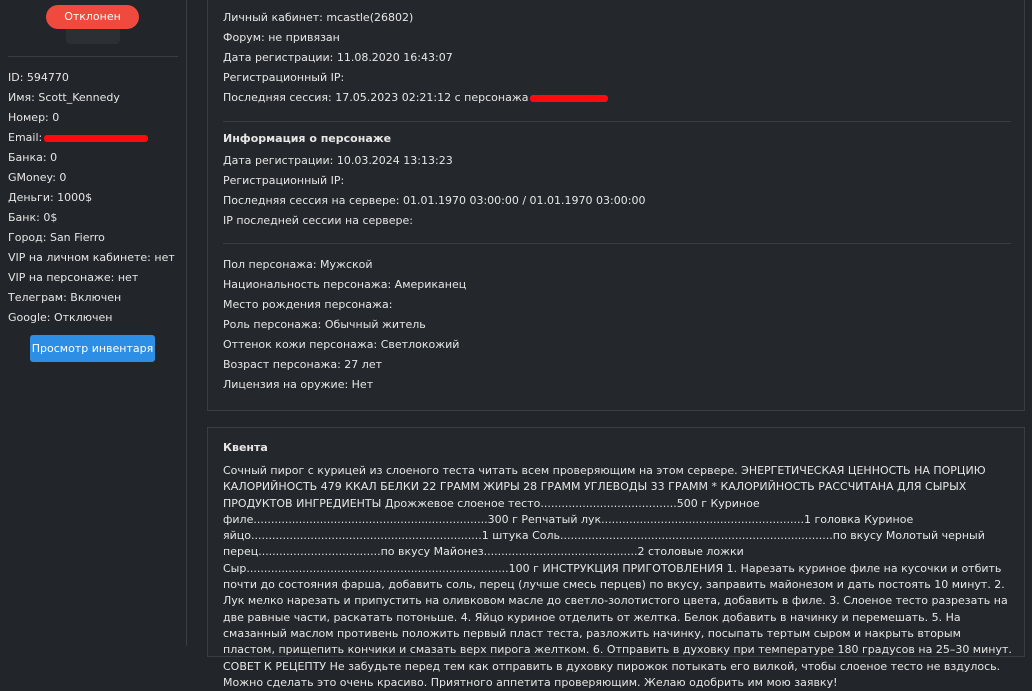 The height and width of the screenshot is (691, 1032). I want to click on character-last-ip: IP последней сессии на сервере:, so click(318, 220).